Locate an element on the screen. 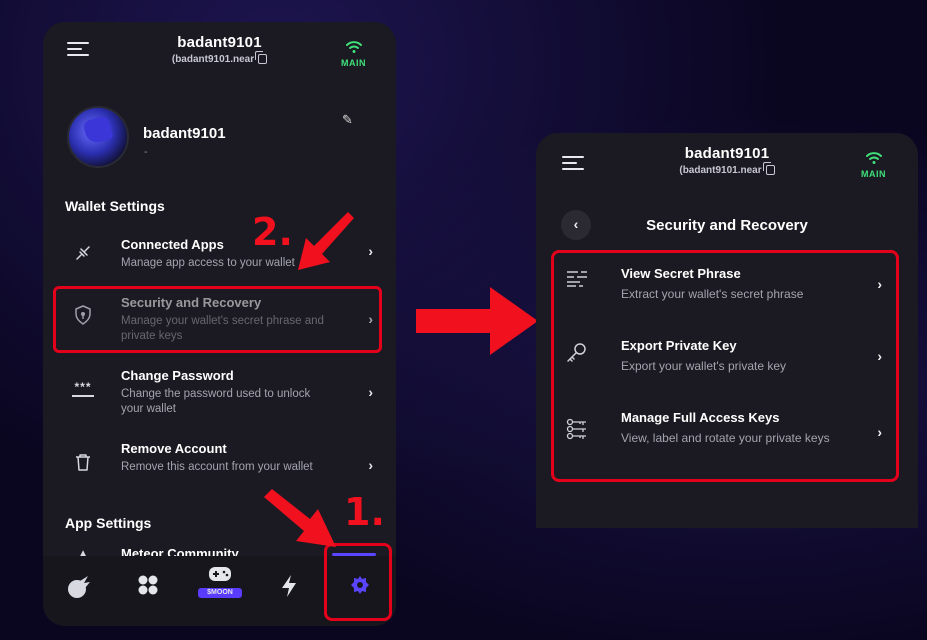  app-settings-heading: App Settings is located at coordinates (108, 523).